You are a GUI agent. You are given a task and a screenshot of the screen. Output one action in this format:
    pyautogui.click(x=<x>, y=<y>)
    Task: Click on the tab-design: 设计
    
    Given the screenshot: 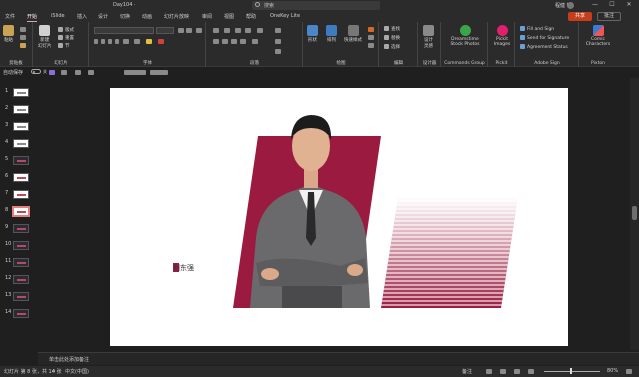 What is the action you would take?
    pyautogui.click(x=103, y=16)
    